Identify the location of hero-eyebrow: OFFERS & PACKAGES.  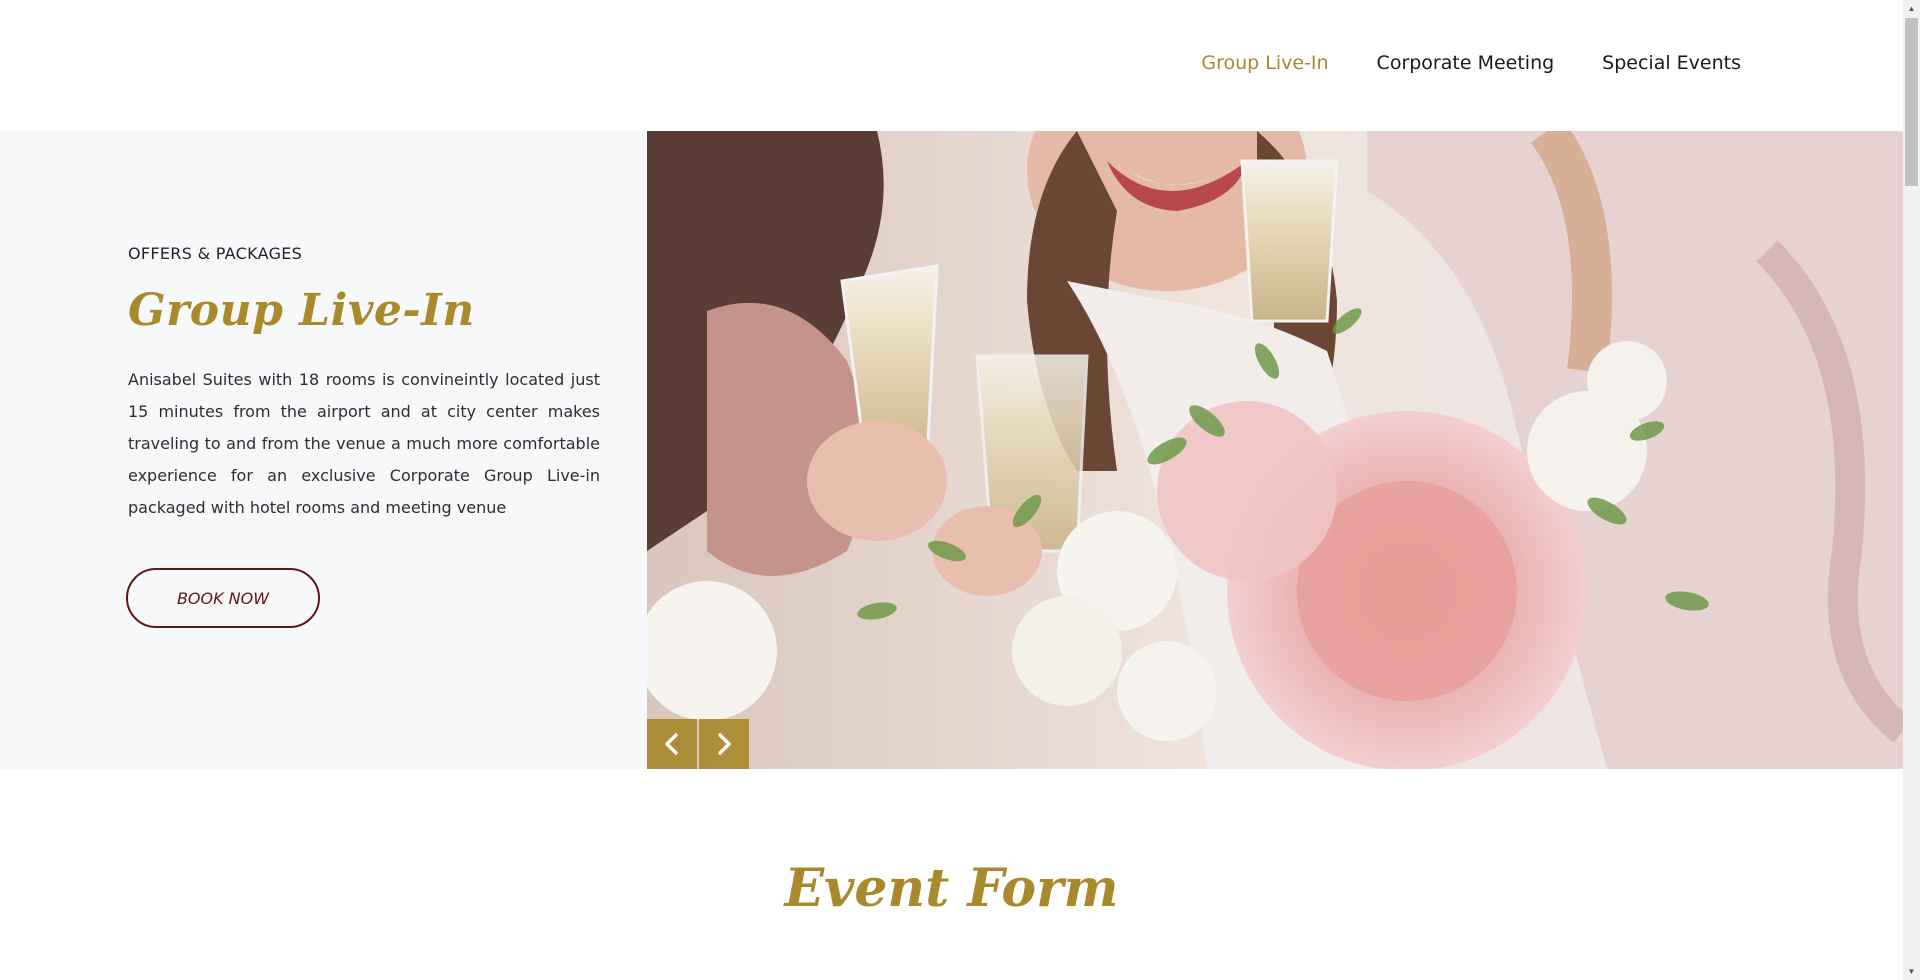
(215, 253).